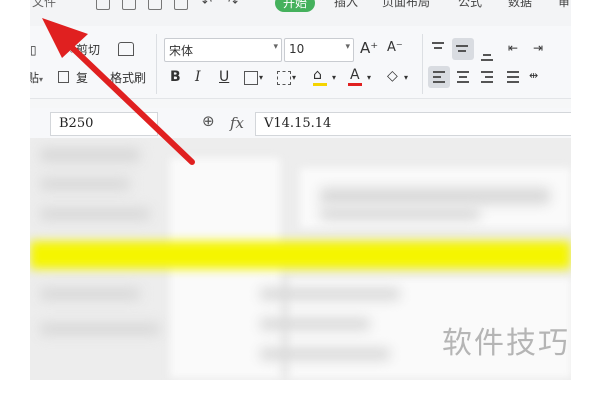 This screenshot has height=400, width=600. I want to click on annotation-arrow-icon, so click(118, 91).